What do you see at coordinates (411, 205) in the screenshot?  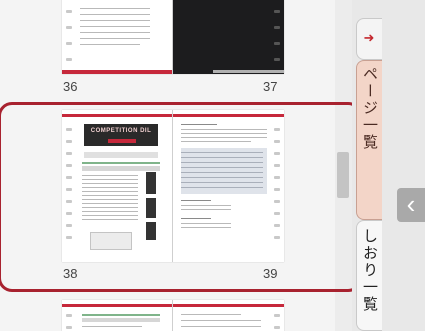 I see `collapse-chevron-icon: ‹` at bounding box center [411, 205].